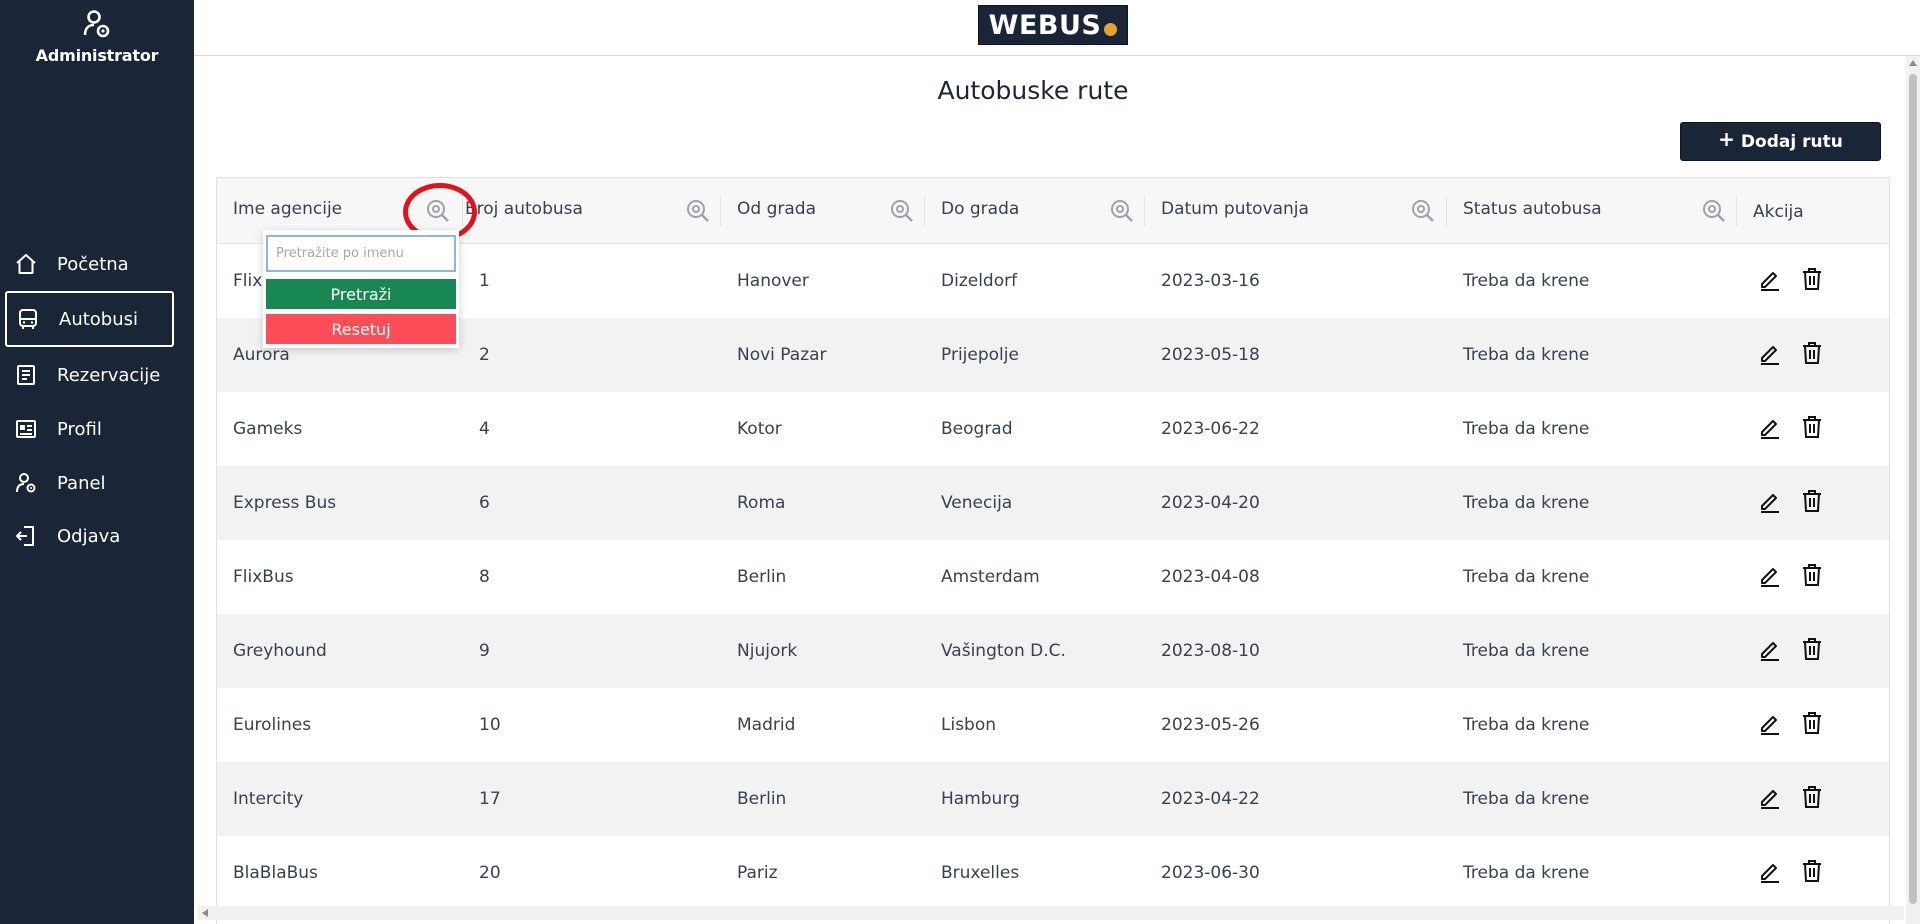 Image resolution: width=1920 pixels, height=924 pixels. Describe the element at coordinates (484, 577) in the screenshot. I see `table-cell: 8` at that location.